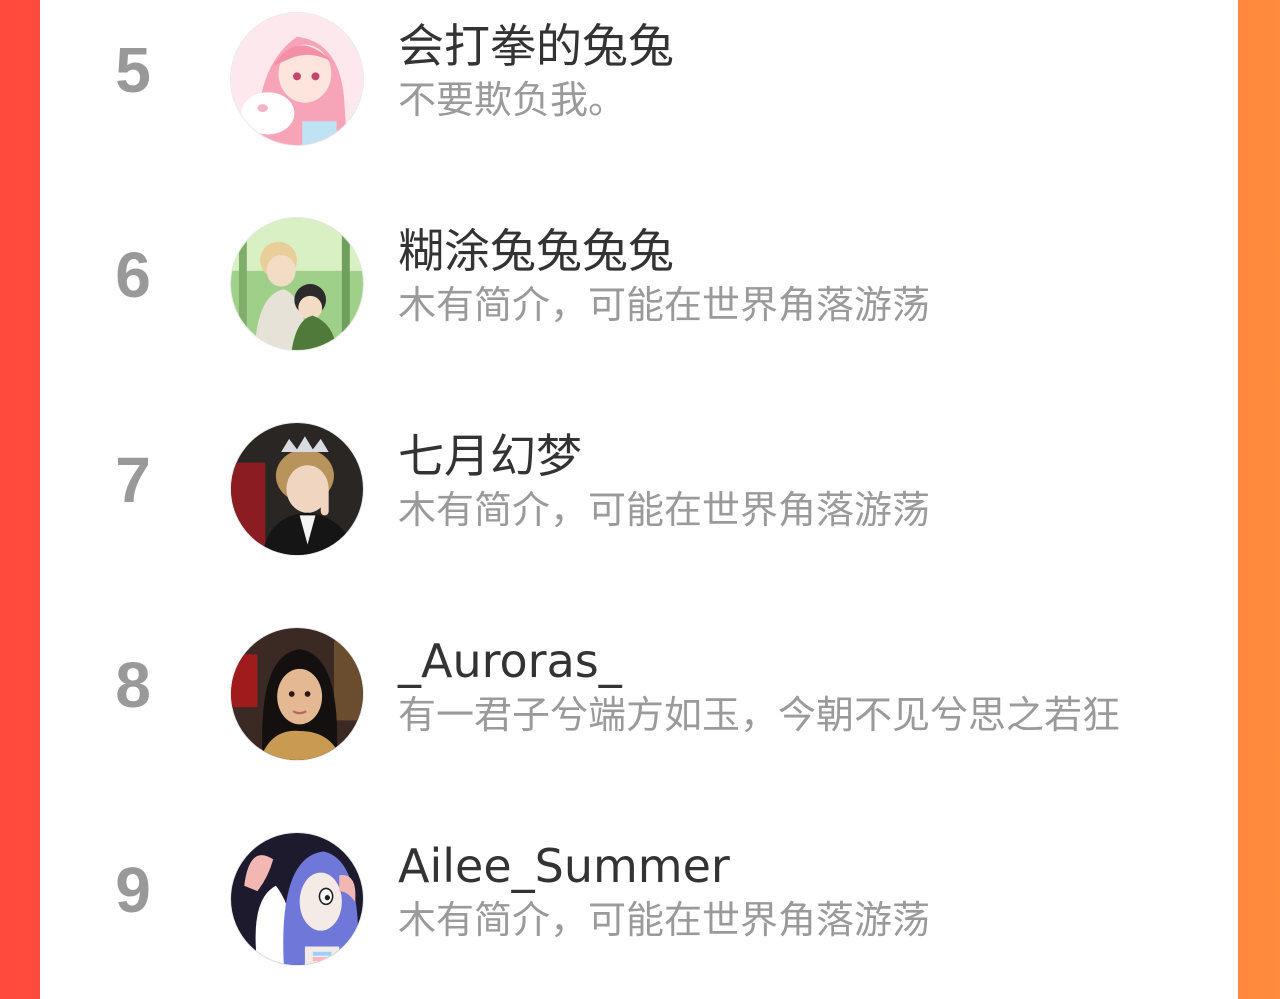  What do you see at coordinates (639, 688) in the screenshot?
I see `list-item: 8 _Auroras_ 有一君子兮端方如玉，今朝不见兮思之若狂` at bounding box center [639, 688].